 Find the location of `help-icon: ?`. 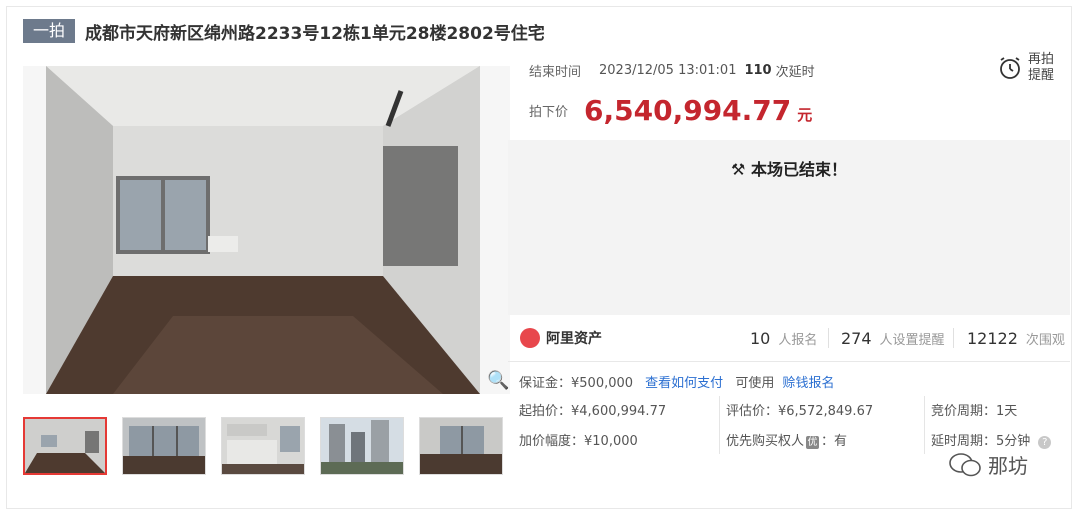

help-icon: ? is located at coordinates (1045, 442).